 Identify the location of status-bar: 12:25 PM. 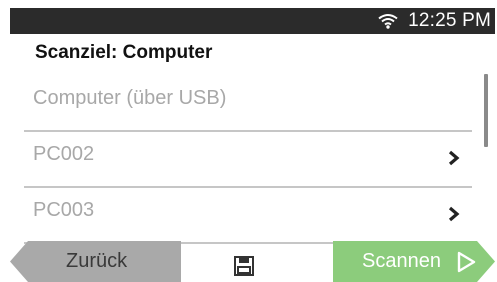
(252, 21).